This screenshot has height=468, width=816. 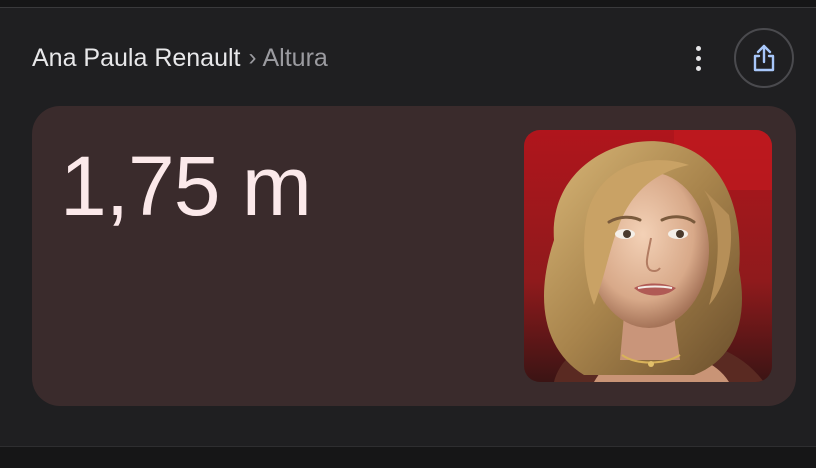 I want to click on more-options-button, so click(x=698, y=58).